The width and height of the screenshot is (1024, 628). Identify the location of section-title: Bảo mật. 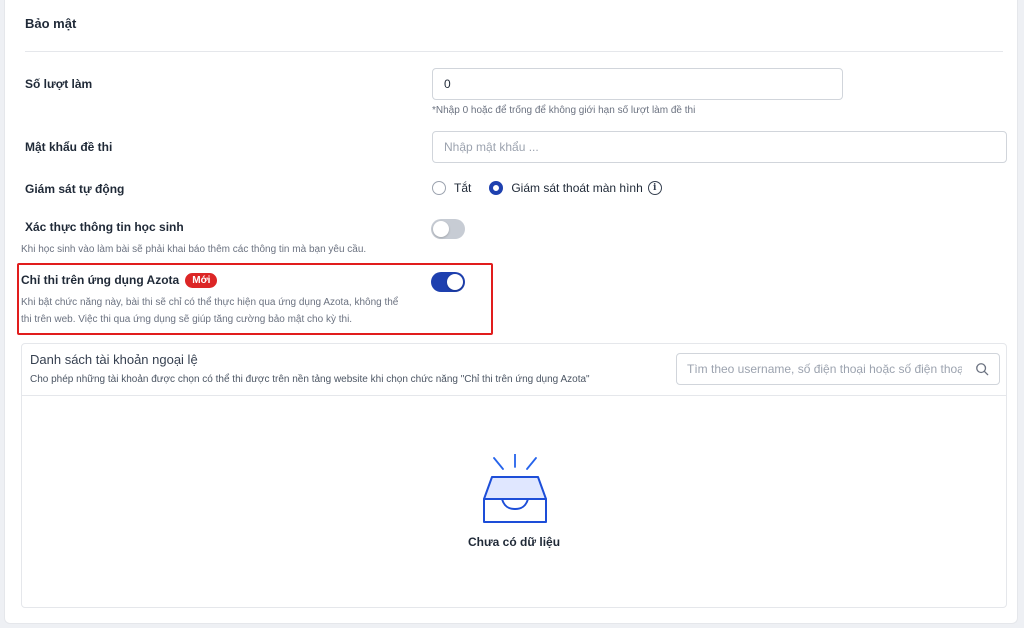
(51, 23).